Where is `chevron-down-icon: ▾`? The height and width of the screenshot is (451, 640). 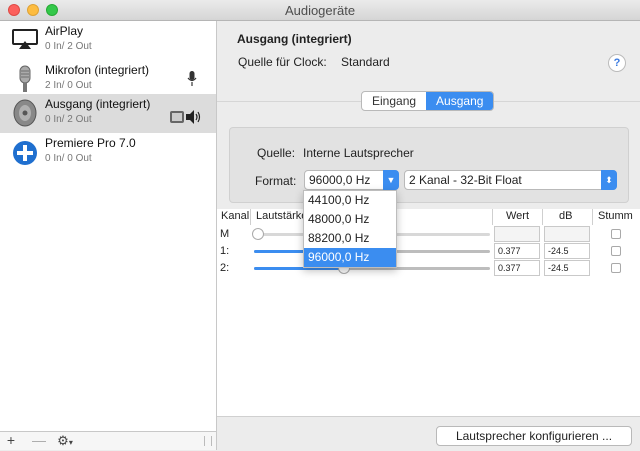
chevron-down-icon: ▾ is located at coordinates (70, 442).